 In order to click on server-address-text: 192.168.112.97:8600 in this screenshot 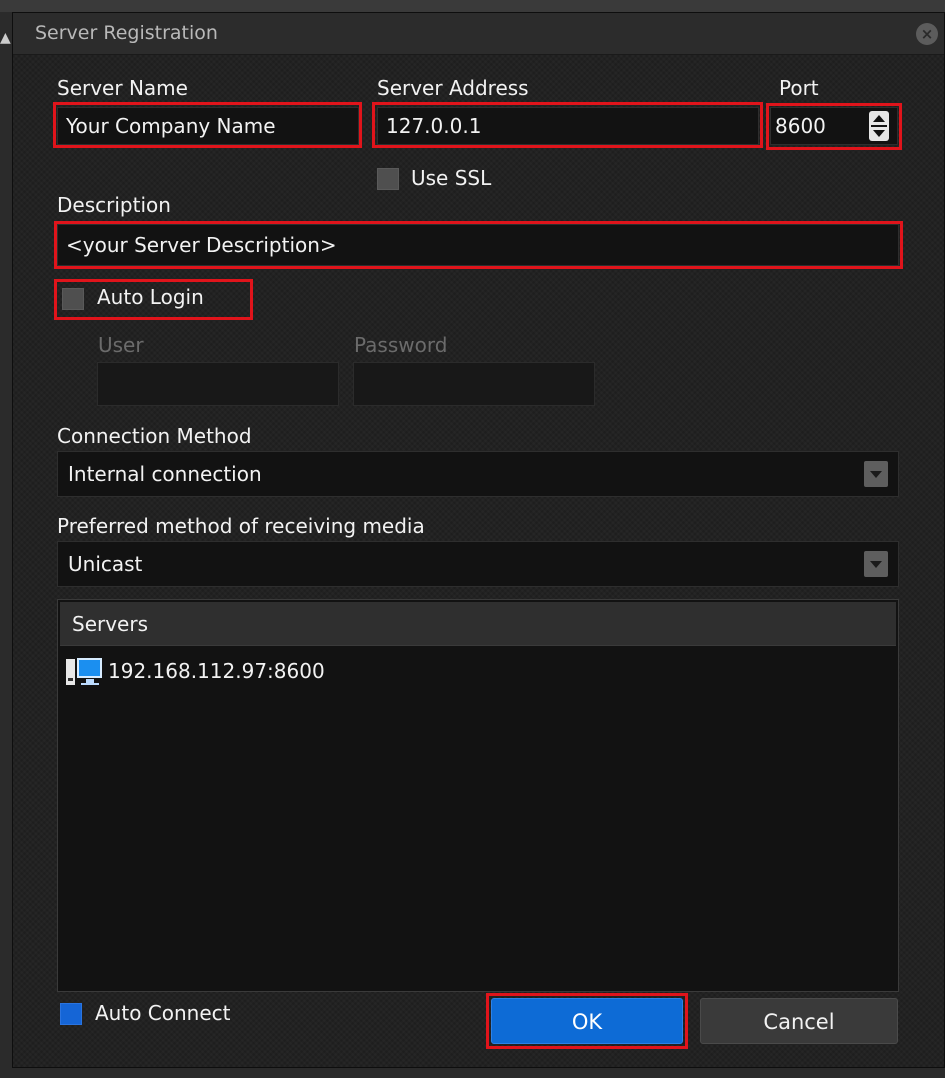, I will do `click(216, 671)`.